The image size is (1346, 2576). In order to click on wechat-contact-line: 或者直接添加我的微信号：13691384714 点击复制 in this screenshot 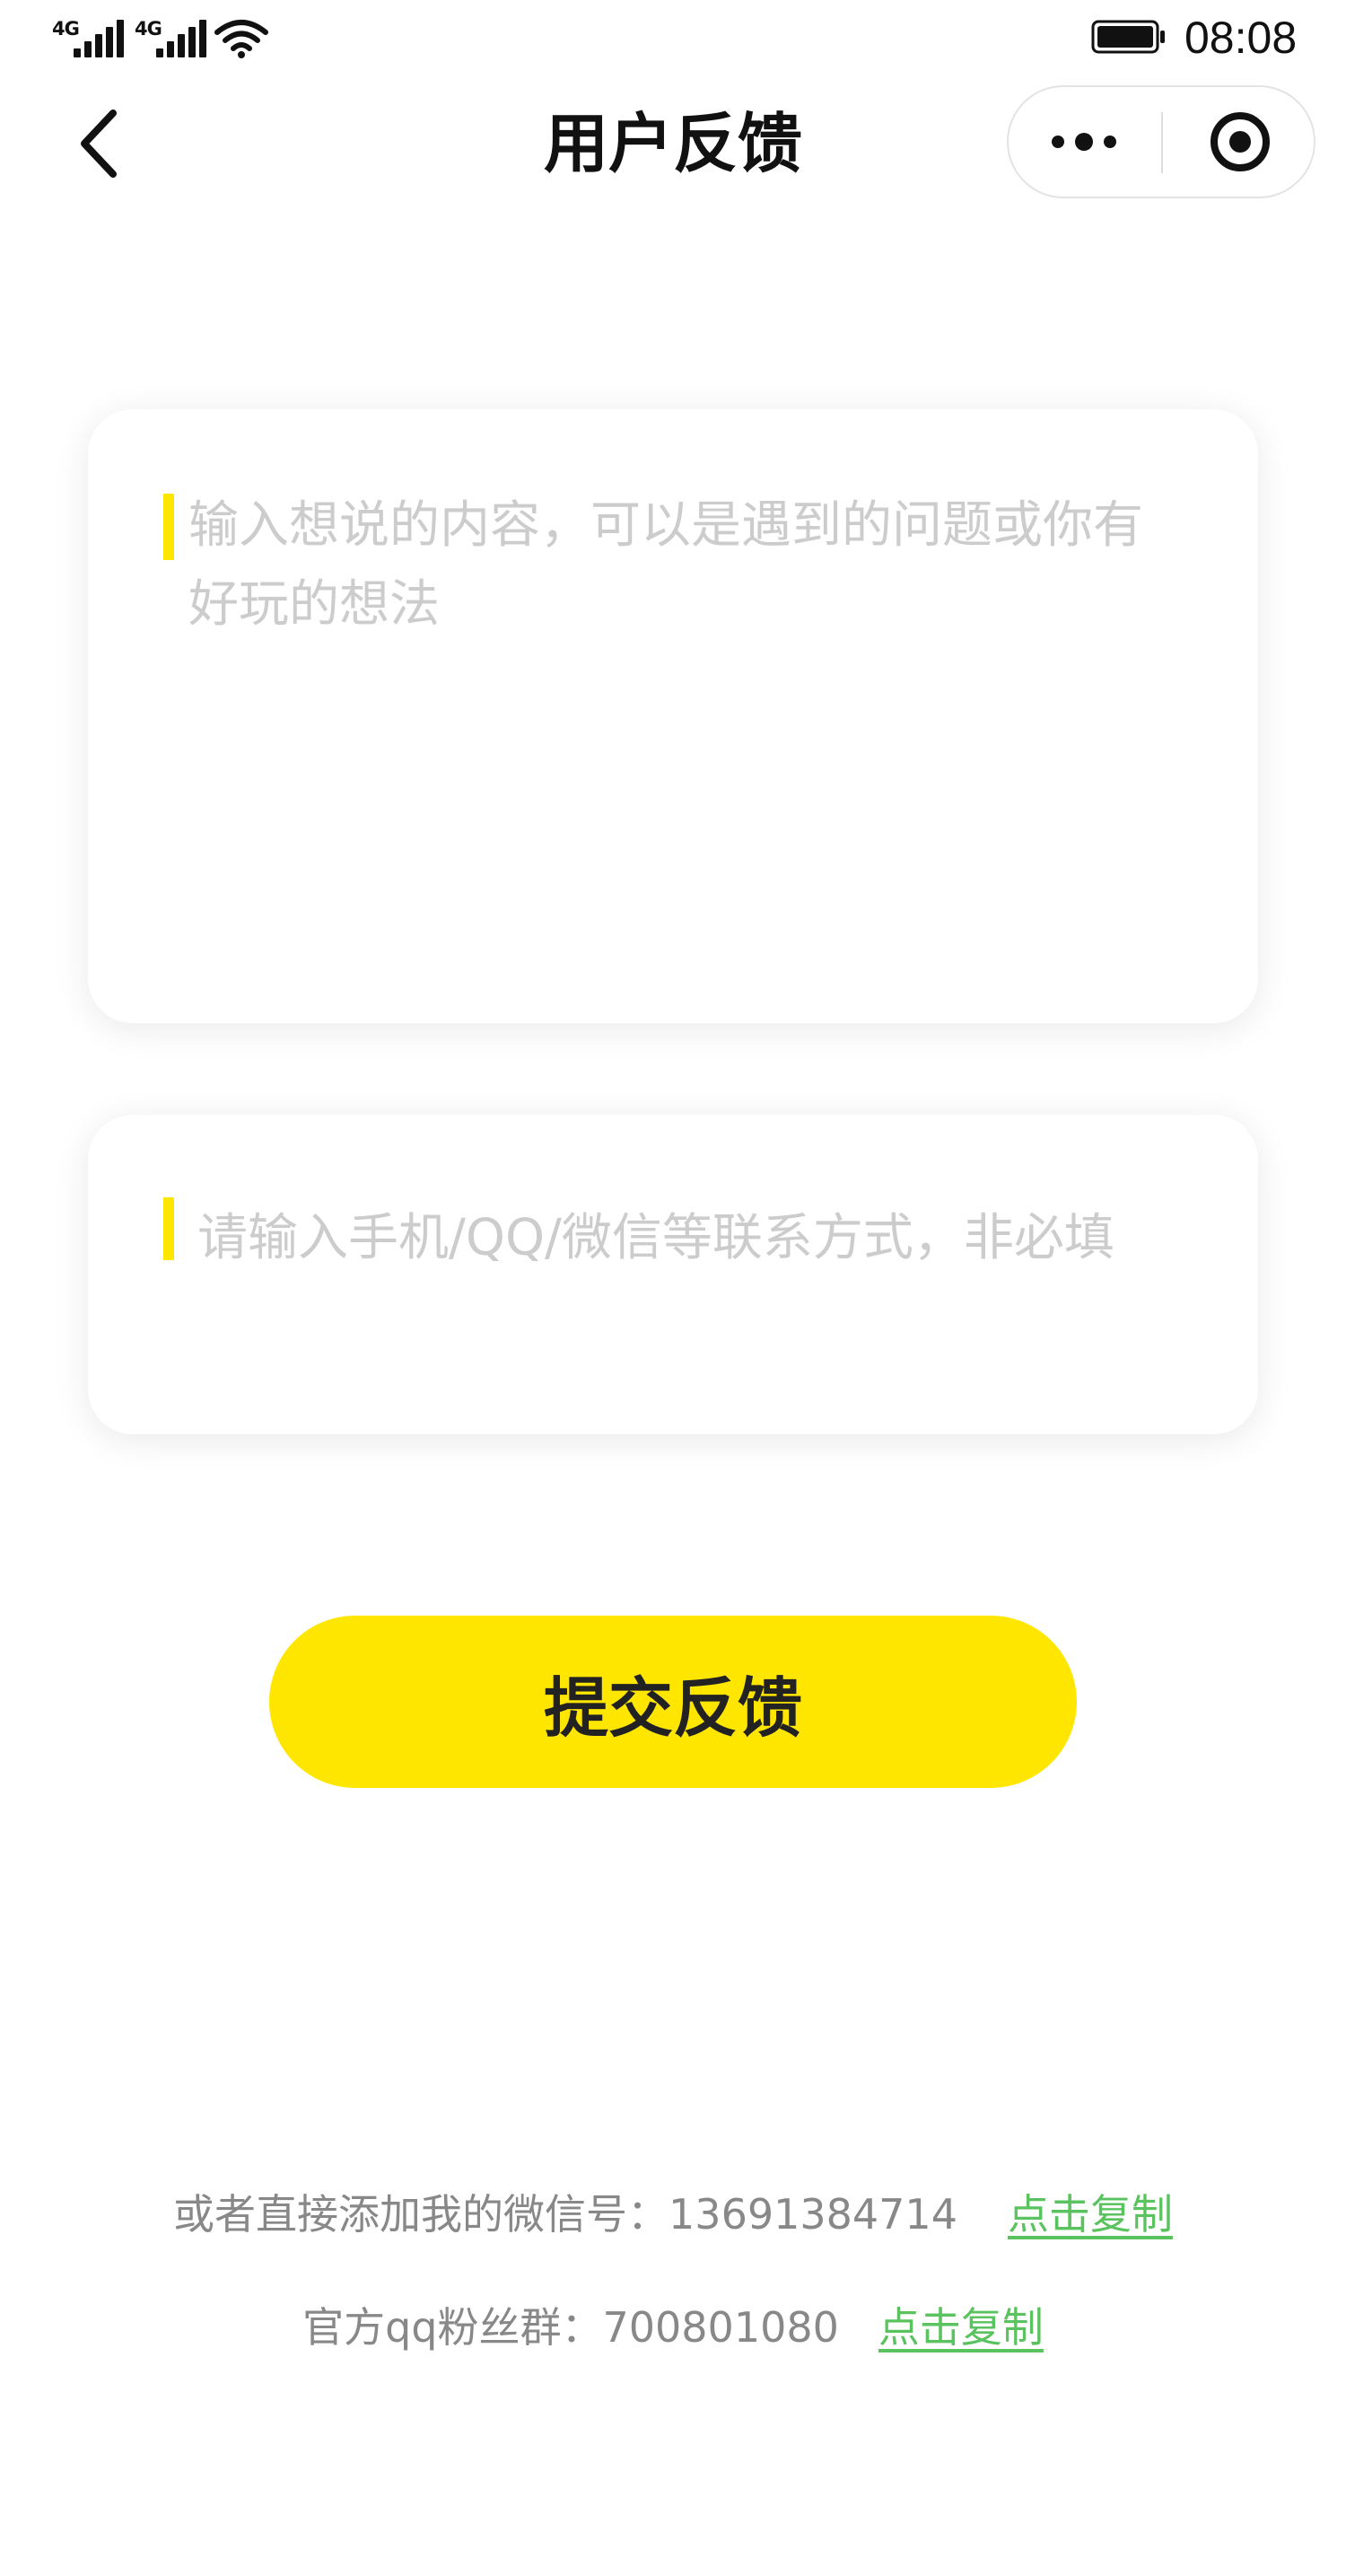, I will do `click(673, 2214)`.